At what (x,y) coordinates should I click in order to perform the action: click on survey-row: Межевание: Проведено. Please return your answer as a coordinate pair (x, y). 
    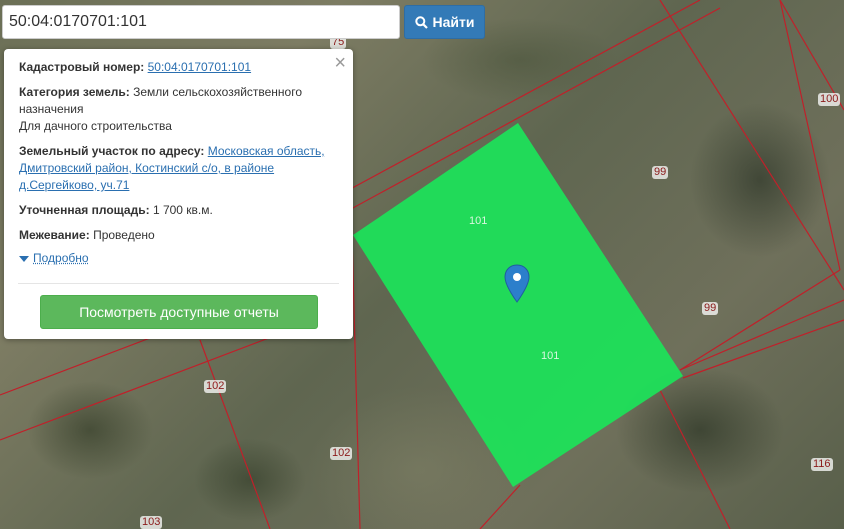
    Looking at the image, I should click on (179, 235).